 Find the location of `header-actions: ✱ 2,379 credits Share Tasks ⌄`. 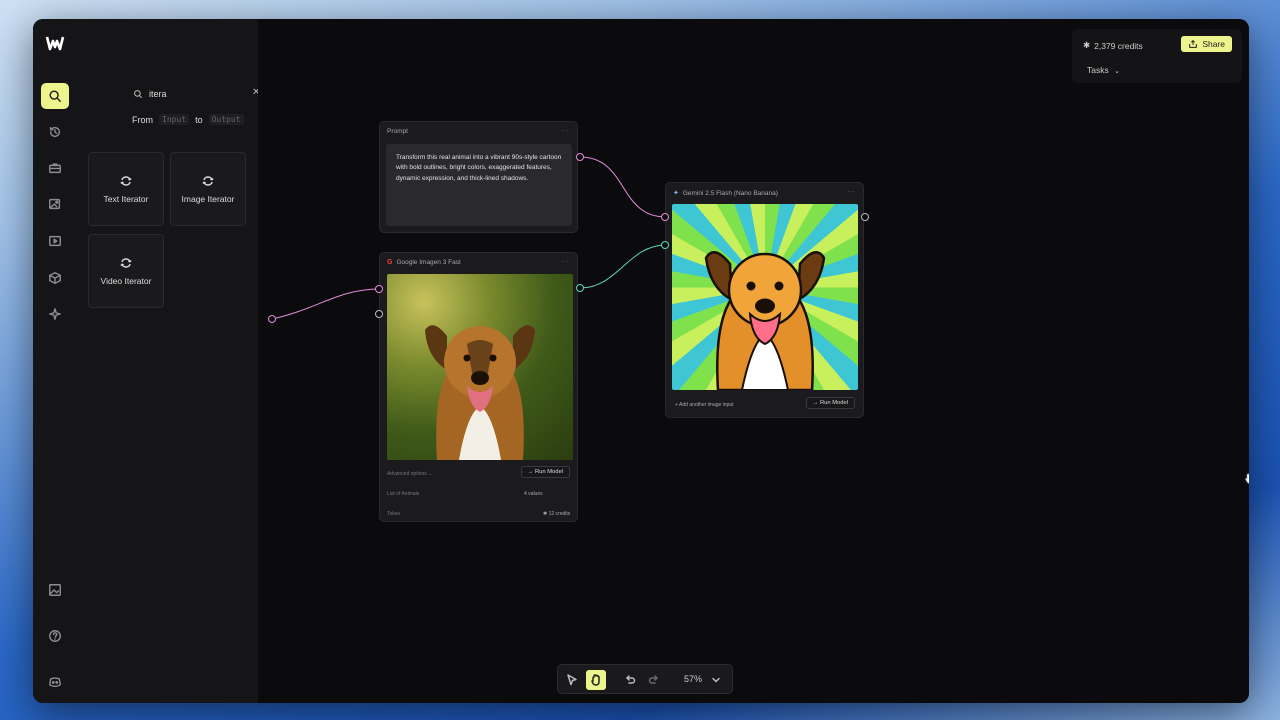

header-actions: ✱ 2,379 credits Share Tasks ⌄ is located at coordinates (1157, 56).